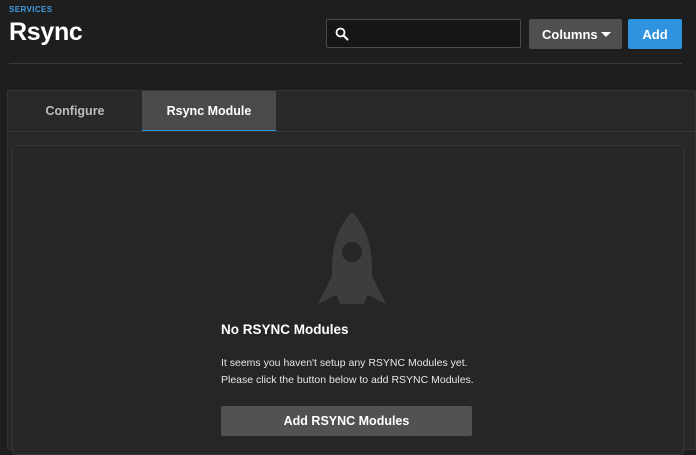  What do you see at coordinates (46, 32) in the screenshot?
I see `page-title: Rsync` at bounding box center [46, 32].